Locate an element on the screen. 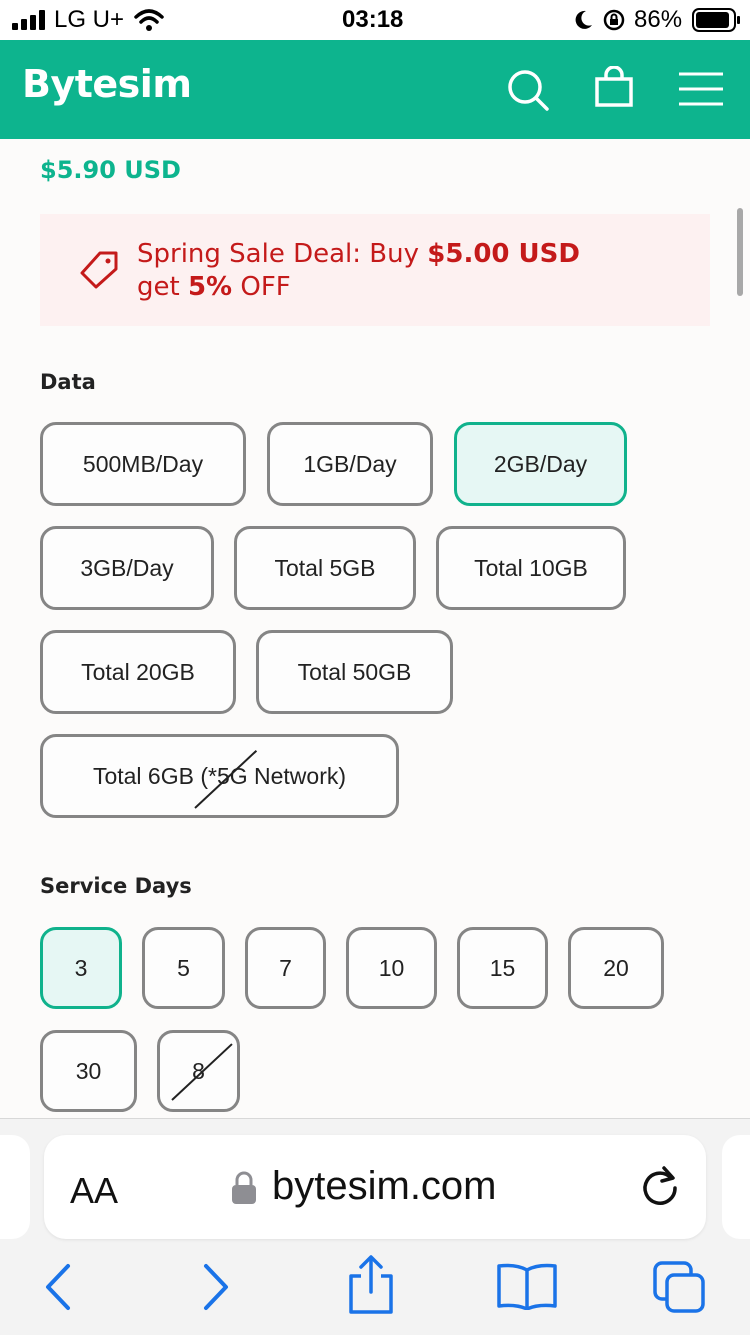 This screenshot has width=750, height=1335. days-option-15: 15 is located at coordinates (502, 968).